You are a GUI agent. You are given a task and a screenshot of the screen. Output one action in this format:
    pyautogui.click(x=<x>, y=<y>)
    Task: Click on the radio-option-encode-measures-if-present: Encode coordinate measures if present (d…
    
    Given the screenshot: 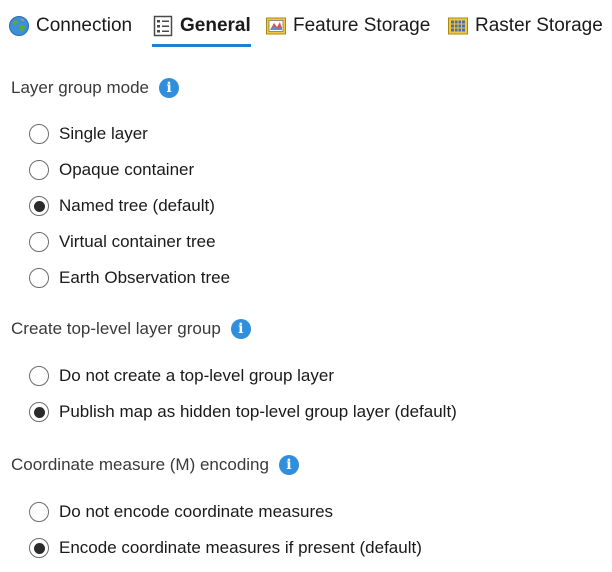 What is the action you would take?
    pyautogui.click(x=225, y=548)
    